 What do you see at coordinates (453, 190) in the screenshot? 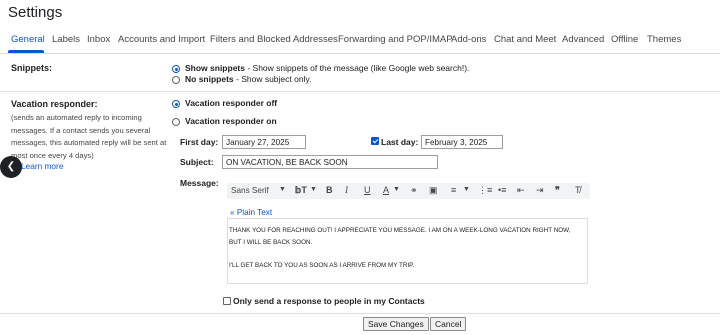
I see `align-icon: ≡` at bounding box center [453, 190].